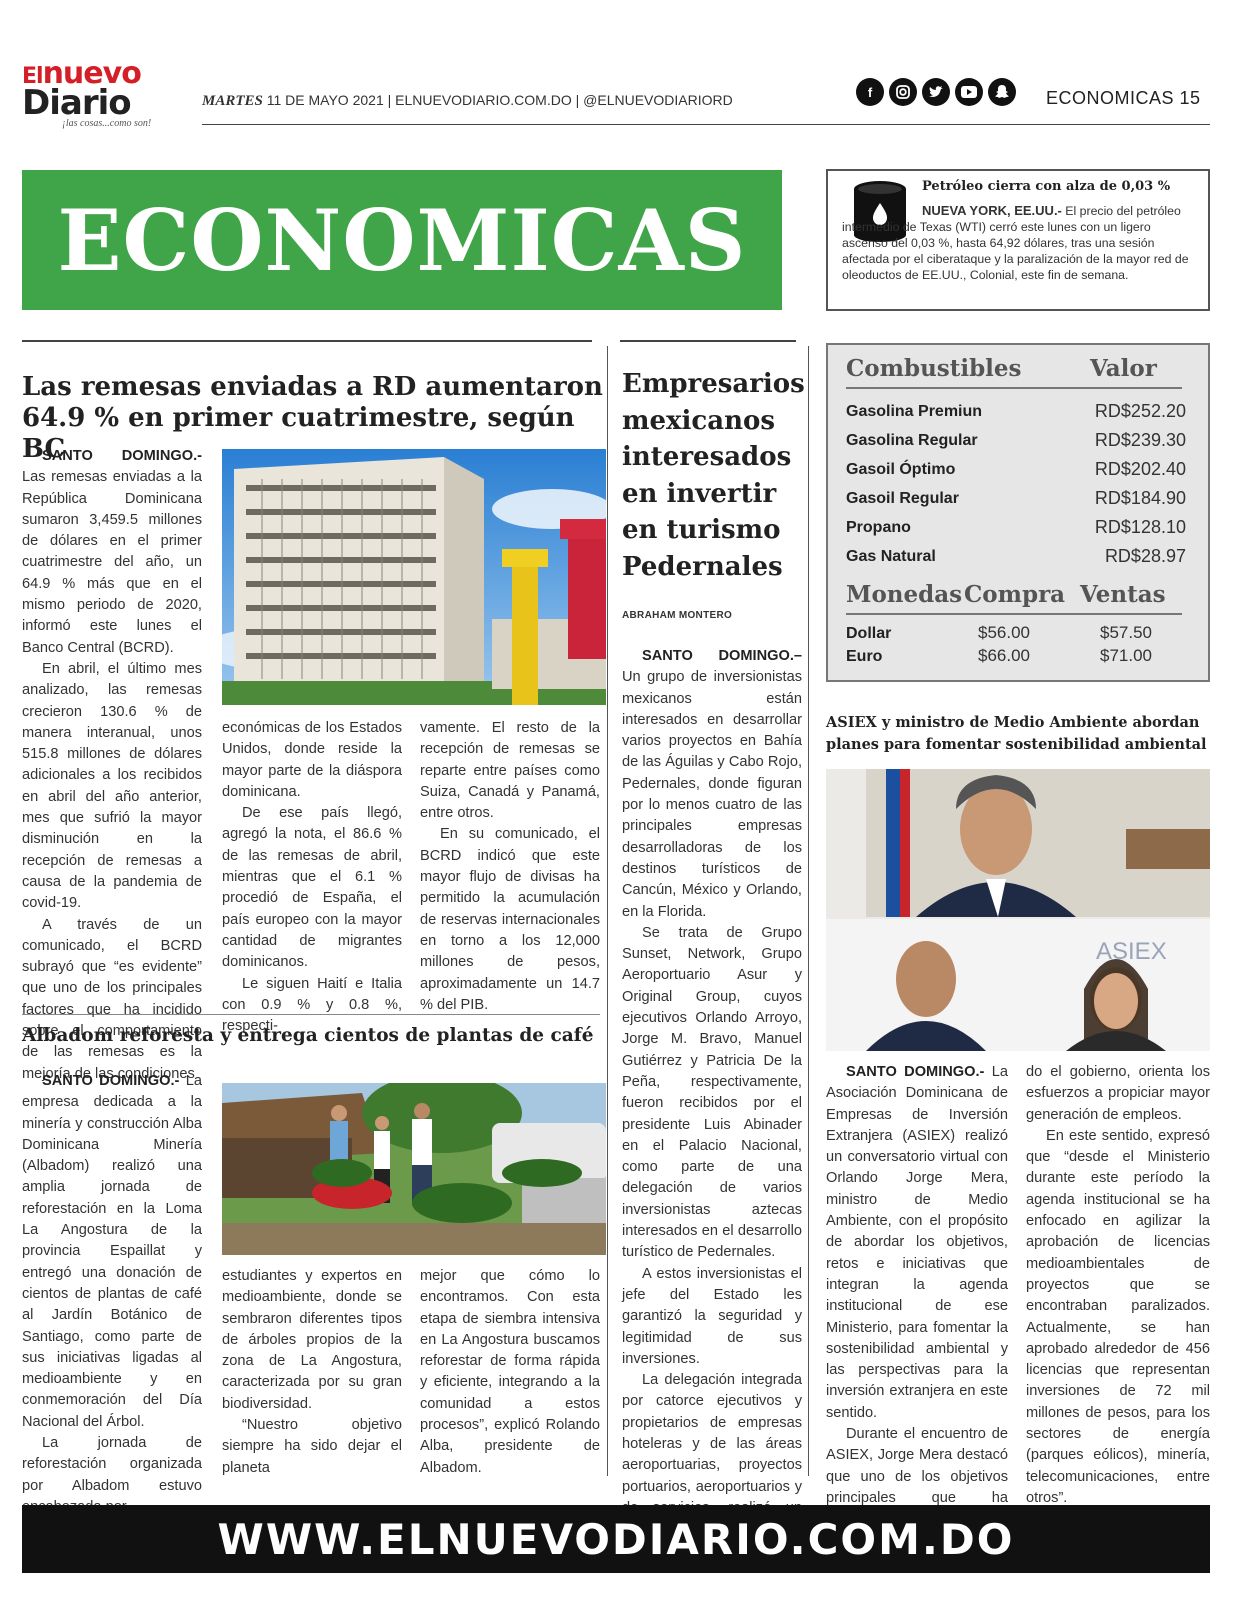  What do you see at coordinates (878, 527) in the screenshot?
I see `fuel-name: Propano` at bounding box center [878, 527].